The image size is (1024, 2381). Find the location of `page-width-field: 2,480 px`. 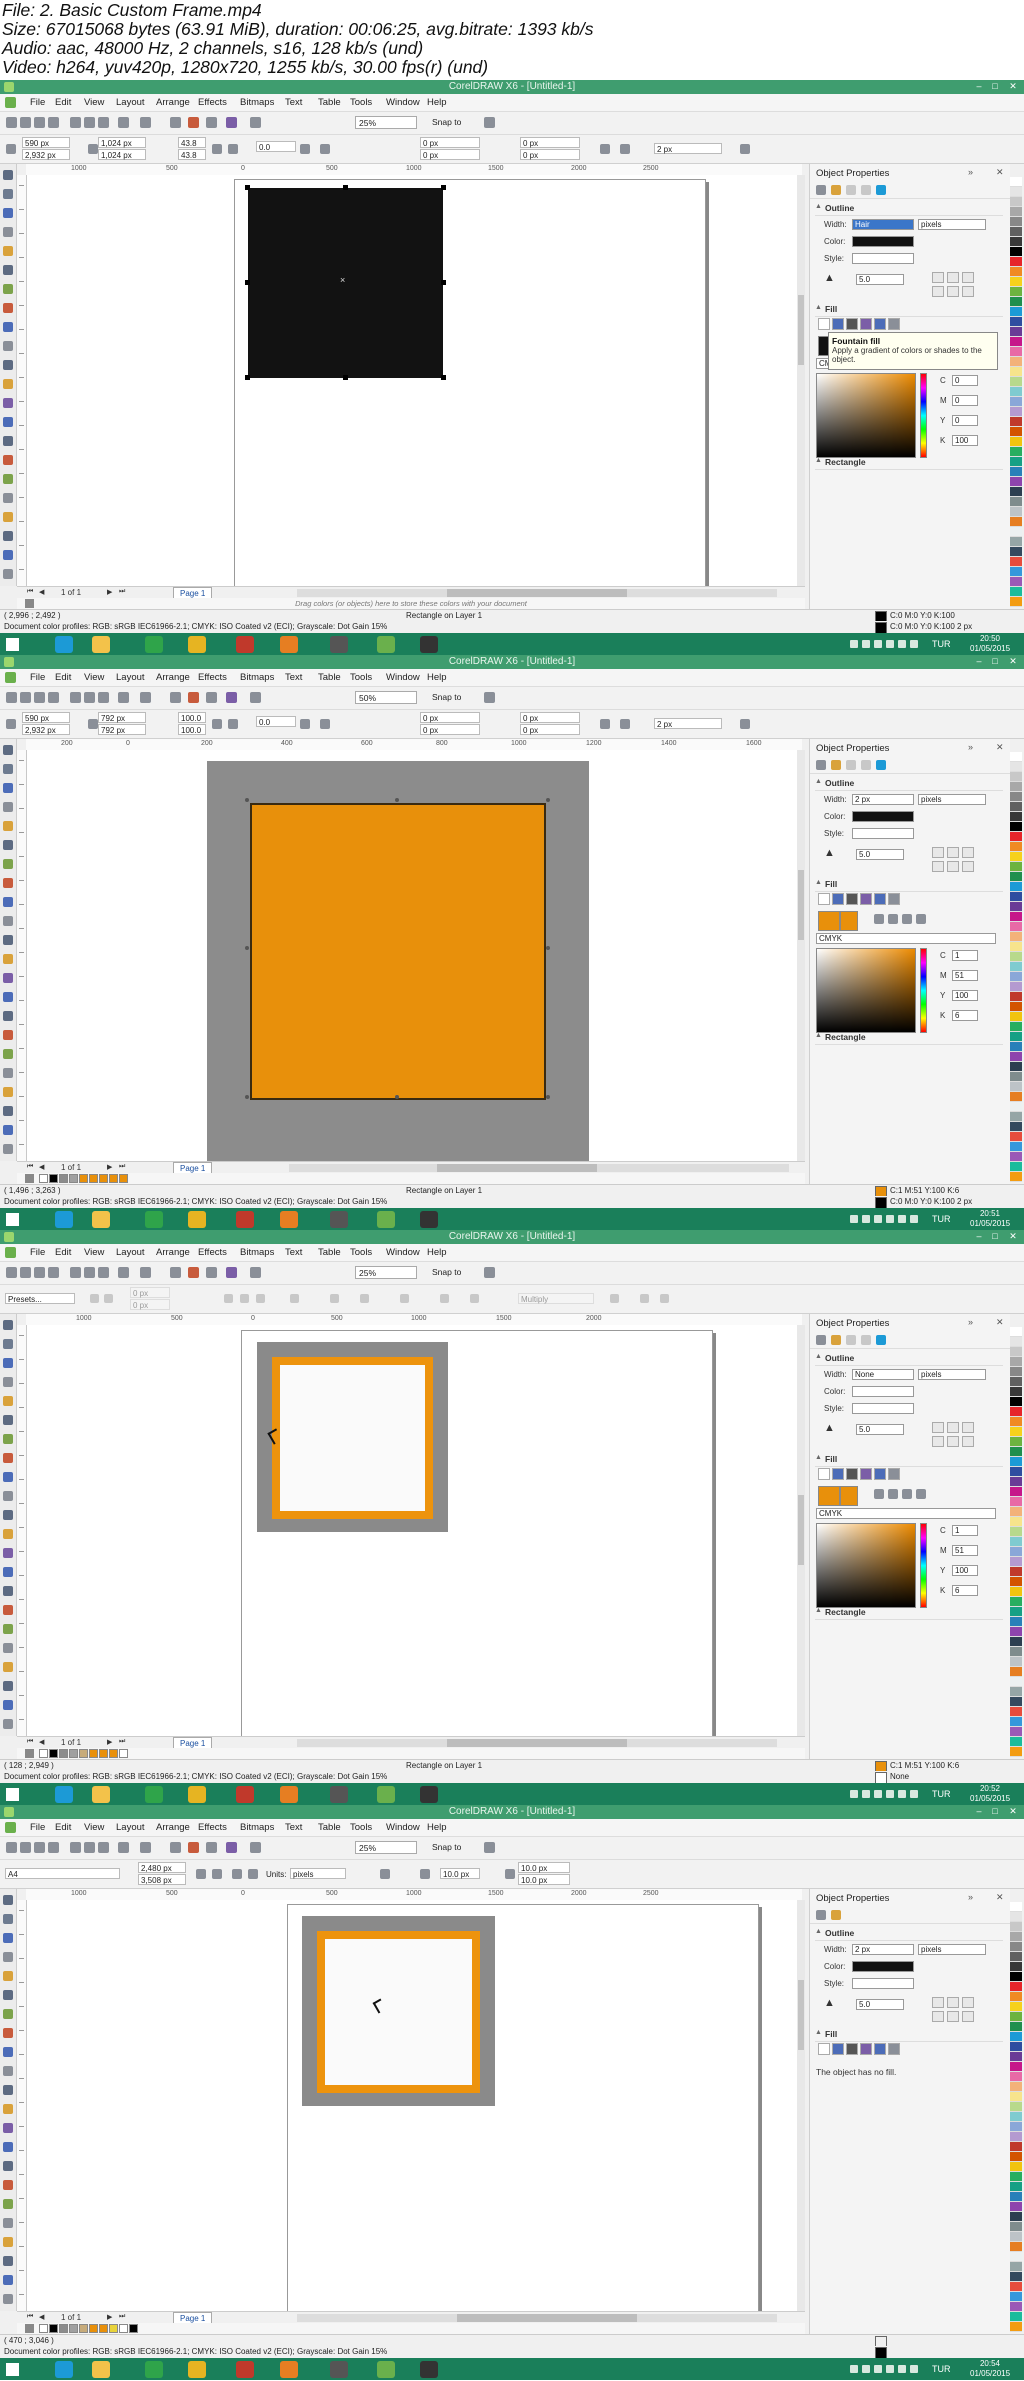

page-width-field: 2,480 px is located at coordinates (162, 1867).